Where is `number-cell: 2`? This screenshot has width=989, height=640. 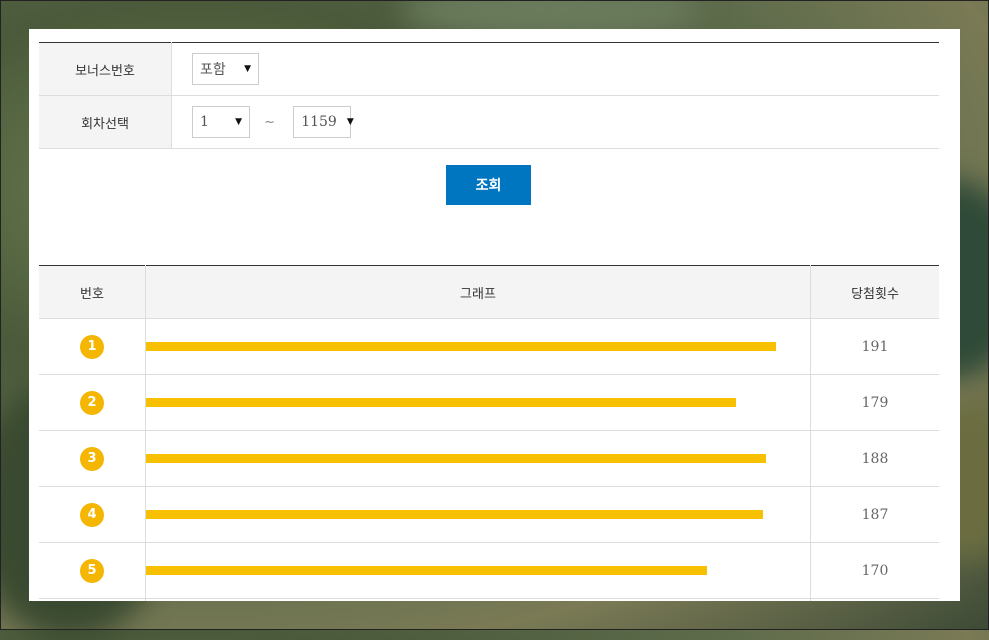 number-cell: 2 is located at coordinates (92, 402).